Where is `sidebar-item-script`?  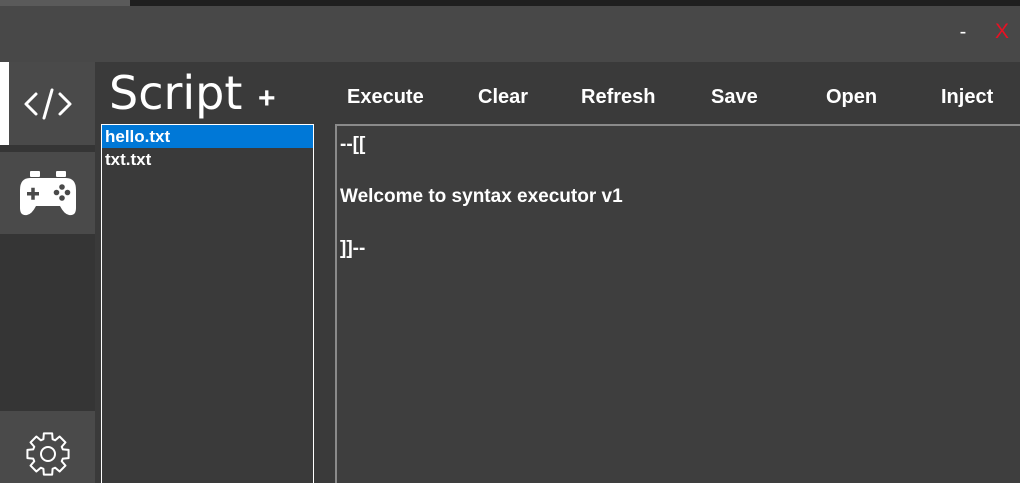
sidebar-item-script is located at coordinates (47, 103).